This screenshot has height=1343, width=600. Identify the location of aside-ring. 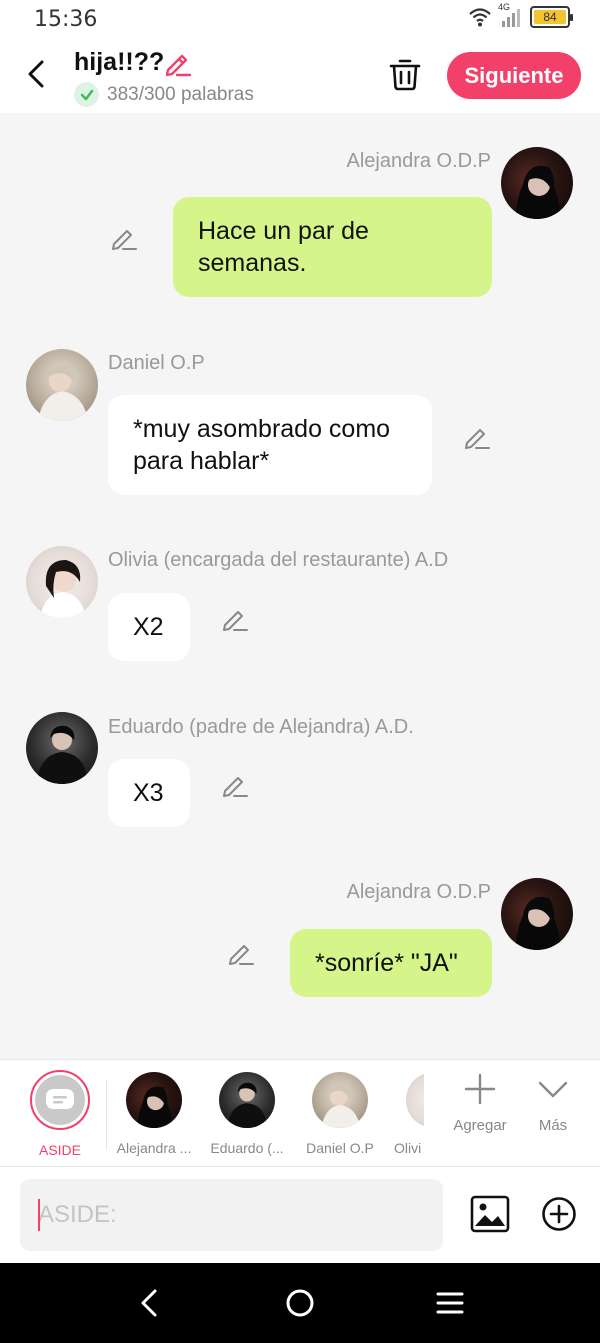
(60, 1100).